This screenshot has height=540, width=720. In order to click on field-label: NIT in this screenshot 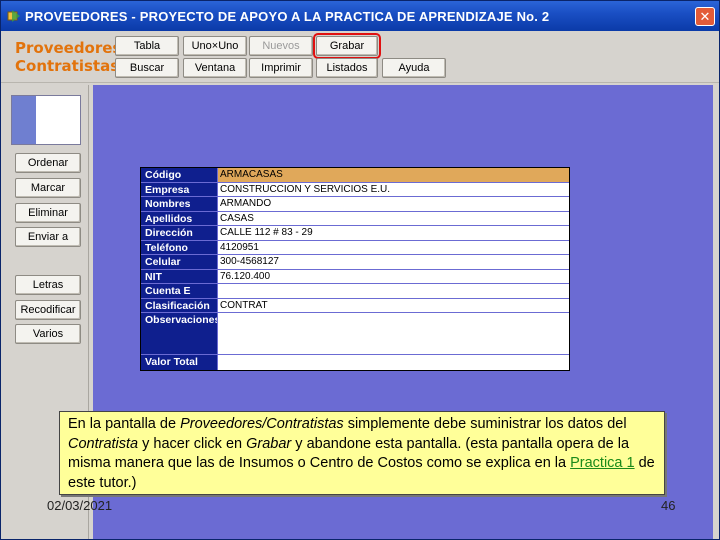, I will do `click(179, 276)`.